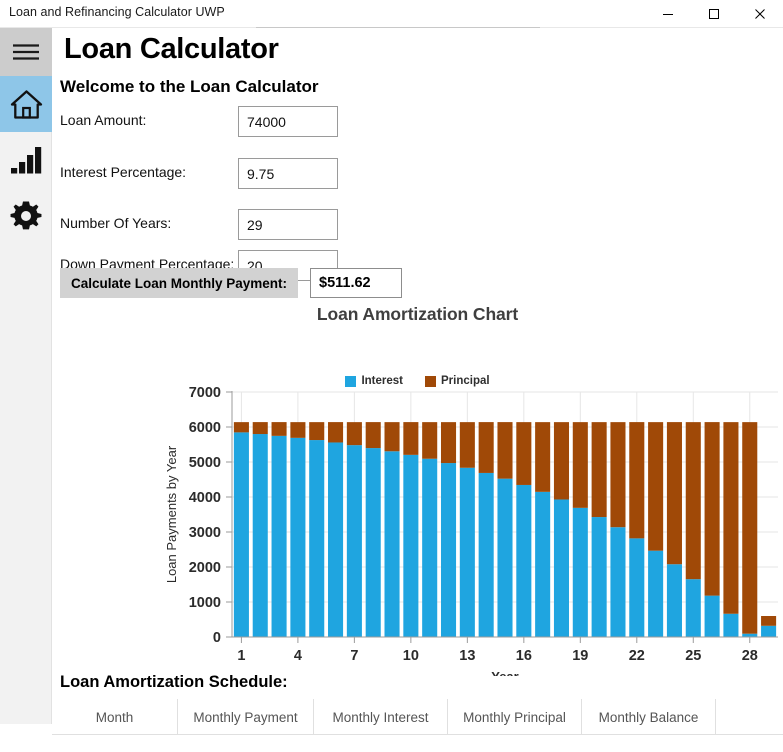 The width and height of the screenshot is (783, 752). I want to click on home-icon, so click(26, 104).